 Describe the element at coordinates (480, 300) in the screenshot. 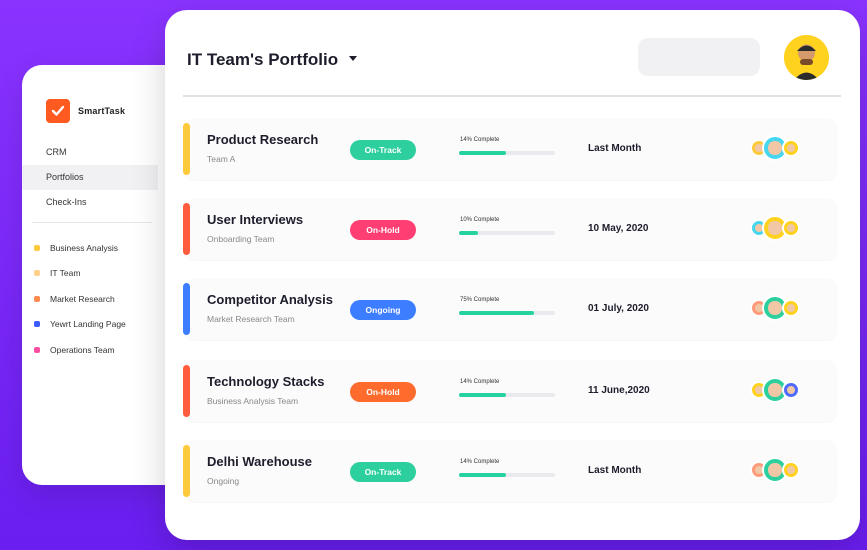

I see `progress-label: 75% Complete` at that location.